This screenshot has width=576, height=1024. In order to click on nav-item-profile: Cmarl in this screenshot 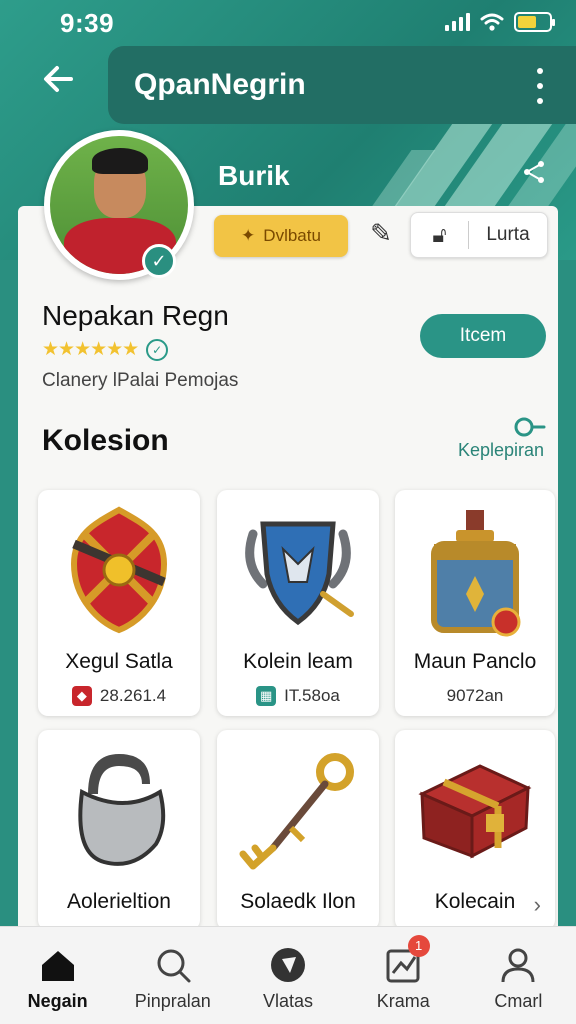, I will do `click(518, 975)`.